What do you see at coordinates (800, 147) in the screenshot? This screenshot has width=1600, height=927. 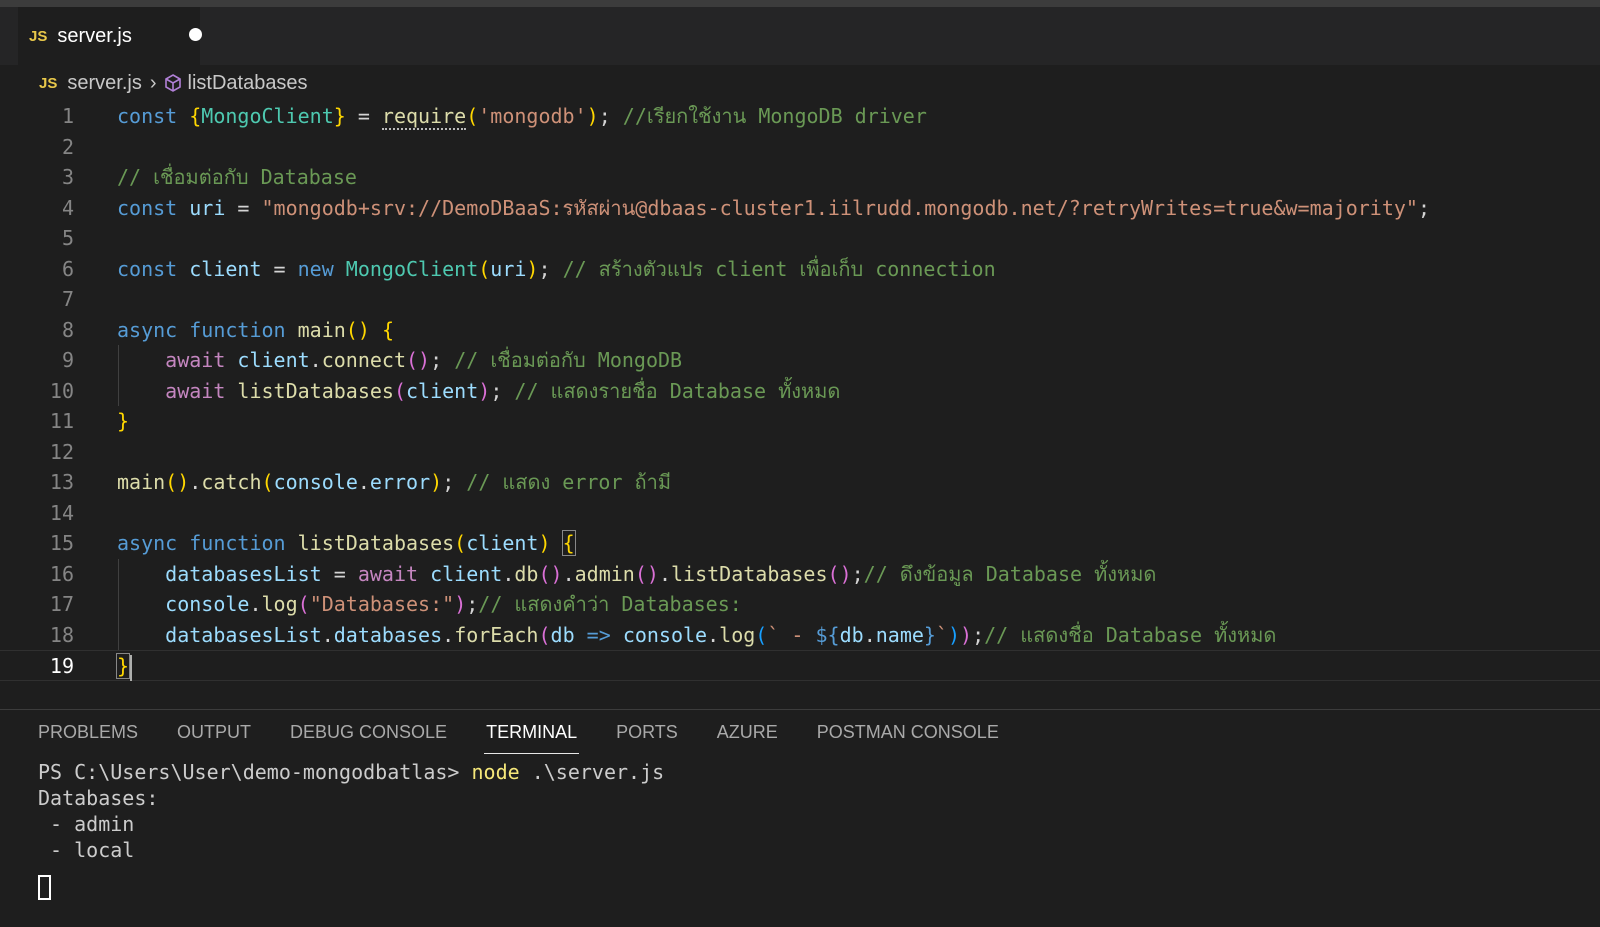 I see `code-line: 2` at bounding box center [800, 147].